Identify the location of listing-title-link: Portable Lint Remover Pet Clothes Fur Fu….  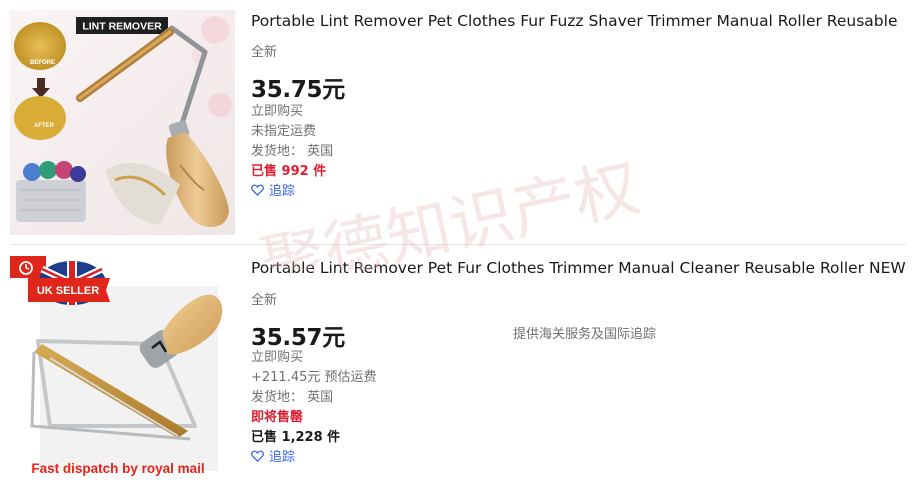
(574, 21).